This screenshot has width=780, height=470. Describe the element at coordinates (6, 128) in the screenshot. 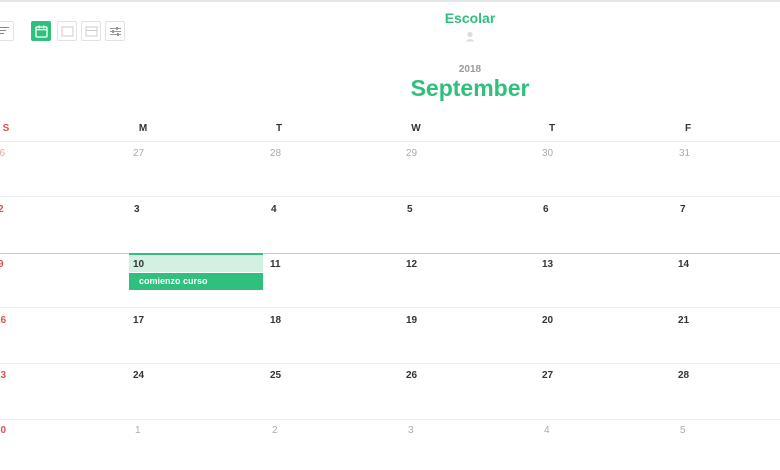

I see `weekday-header-sun: S` at that location.